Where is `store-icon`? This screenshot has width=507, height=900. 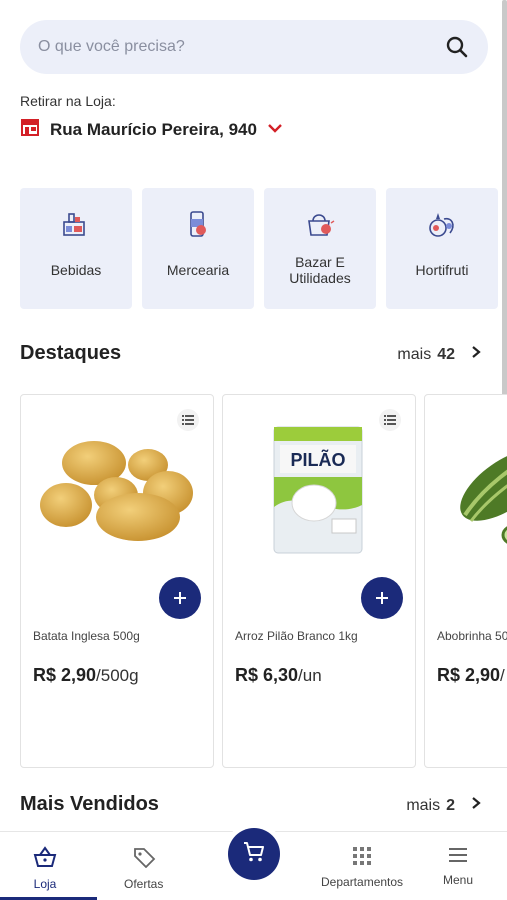
store-icon is located at coordinates (30, 129).